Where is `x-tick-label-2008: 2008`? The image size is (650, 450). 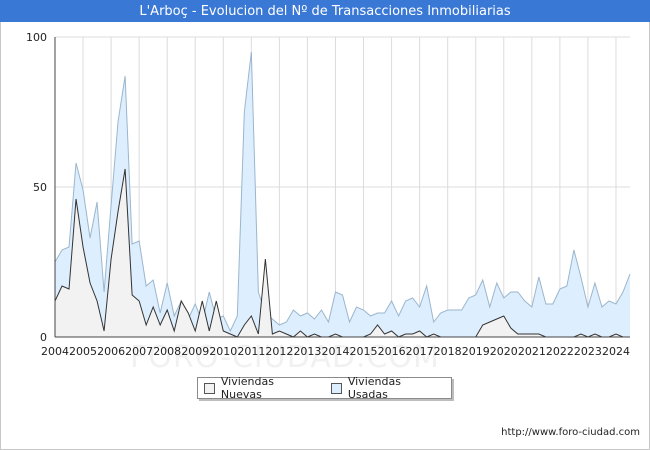
x-tick-label-2008: 2008 is located at coordinates (167, 351).